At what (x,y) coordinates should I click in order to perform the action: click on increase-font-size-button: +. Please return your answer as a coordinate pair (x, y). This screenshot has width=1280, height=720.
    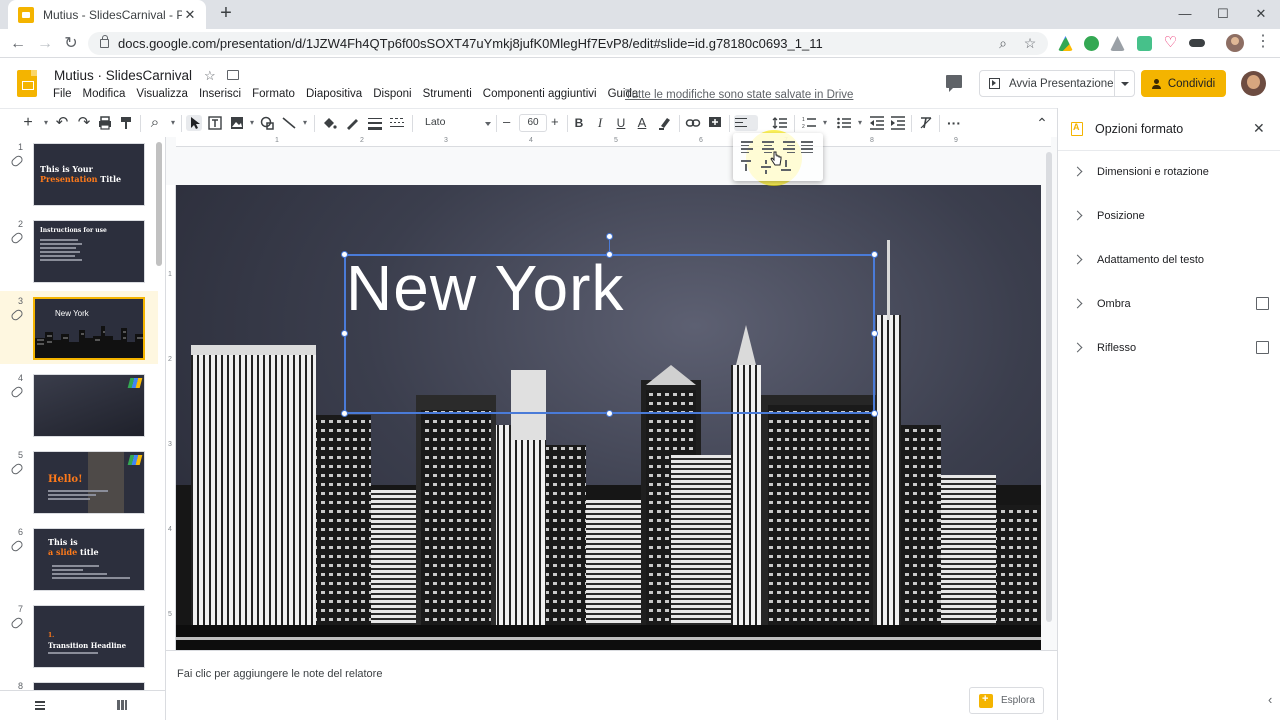
    Looking at the image, I should click on (557, 121).